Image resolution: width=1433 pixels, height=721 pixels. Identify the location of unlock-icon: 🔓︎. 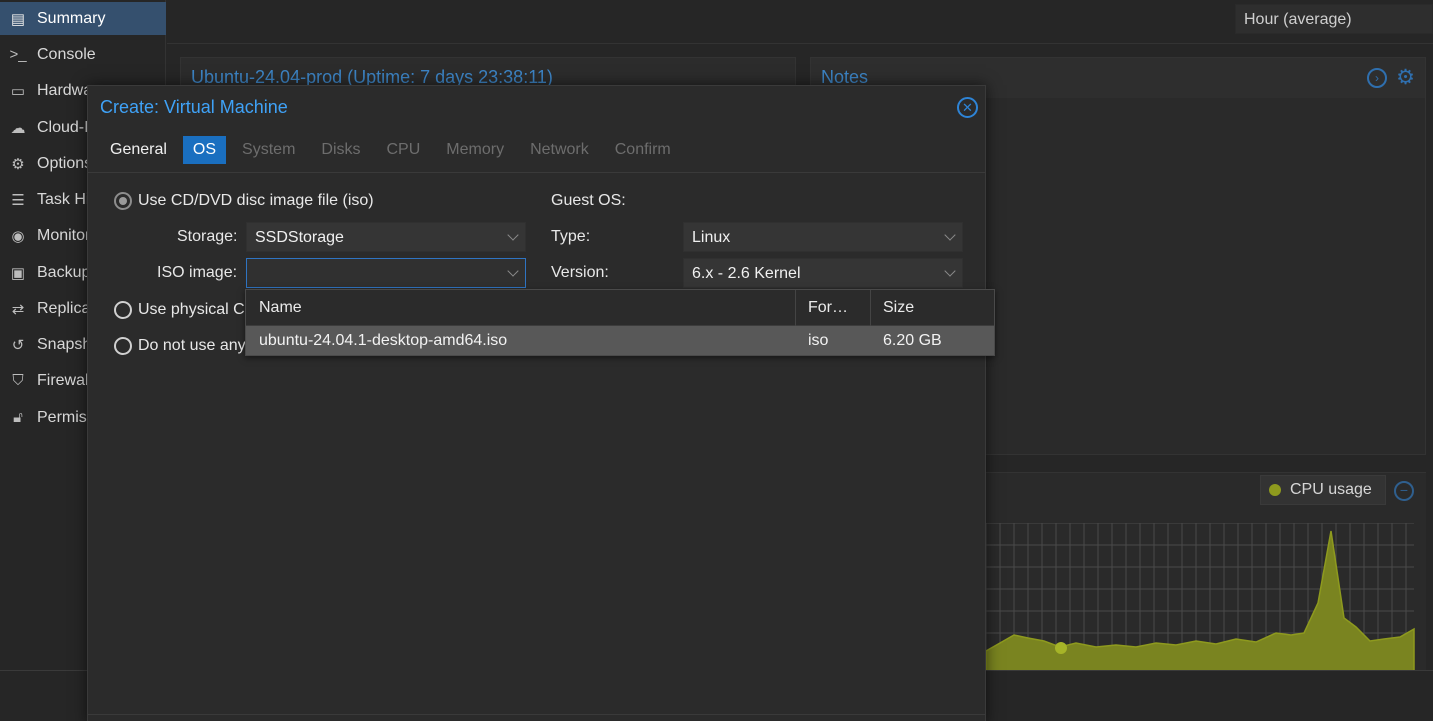
(18, 417).